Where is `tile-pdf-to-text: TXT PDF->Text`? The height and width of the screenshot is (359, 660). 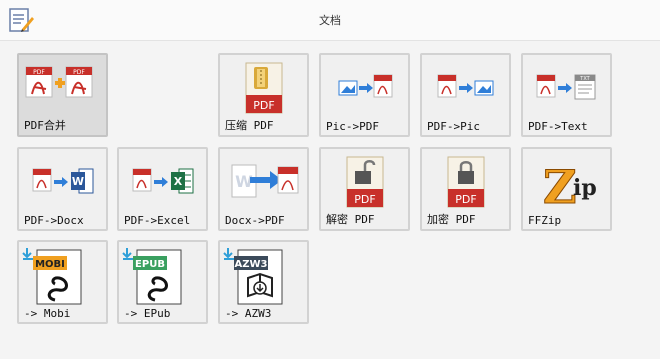 tile-pdf-to-text: TXT PDF->Text is located at coordinates (566, 95).